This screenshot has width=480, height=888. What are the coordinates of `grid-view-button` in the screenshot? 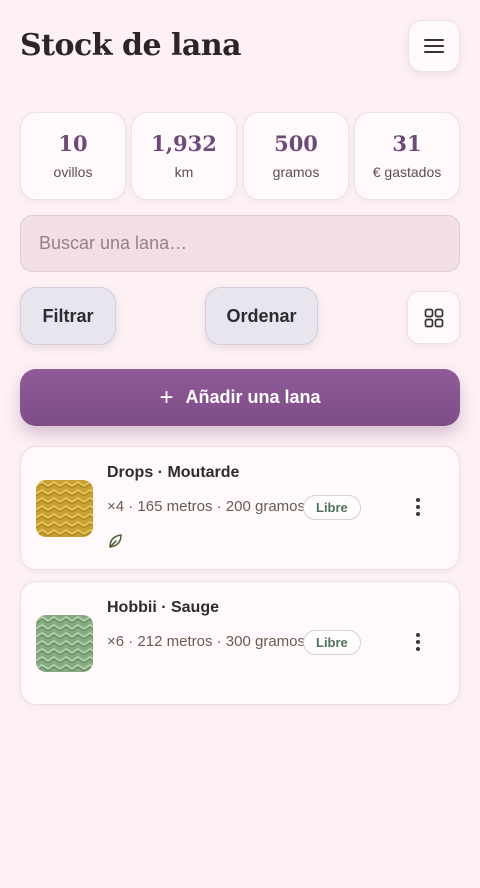 It's located at (433, 317).